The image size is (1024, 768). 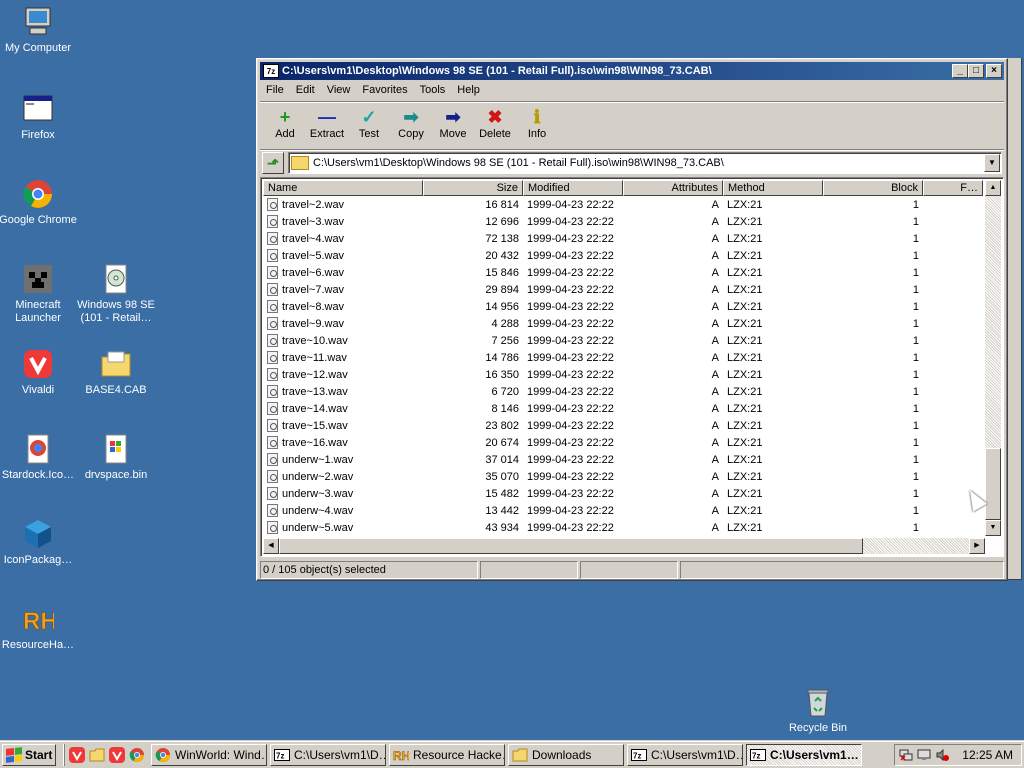 I want to click on file-name: trave~15.wav, so click(x=343, y=425).